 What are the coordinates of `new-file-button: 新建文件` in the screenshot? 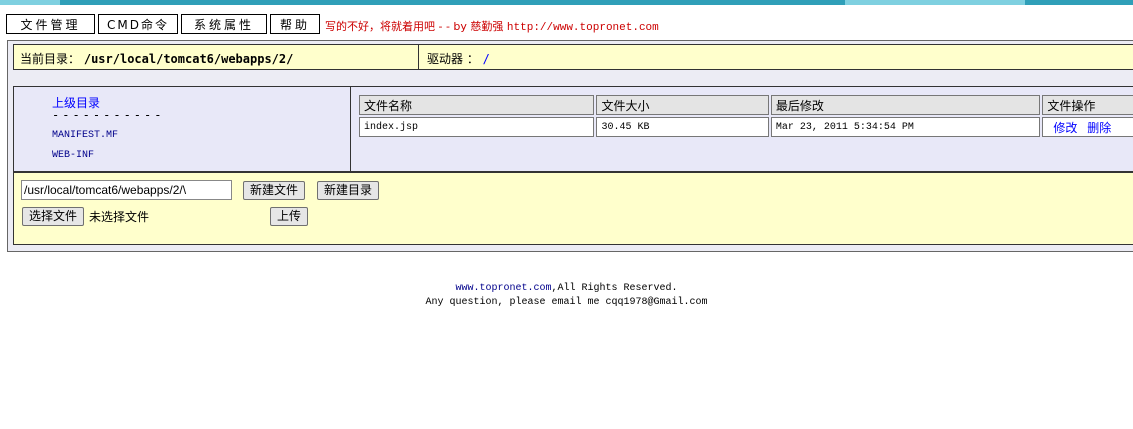 It's located at (274, 190).